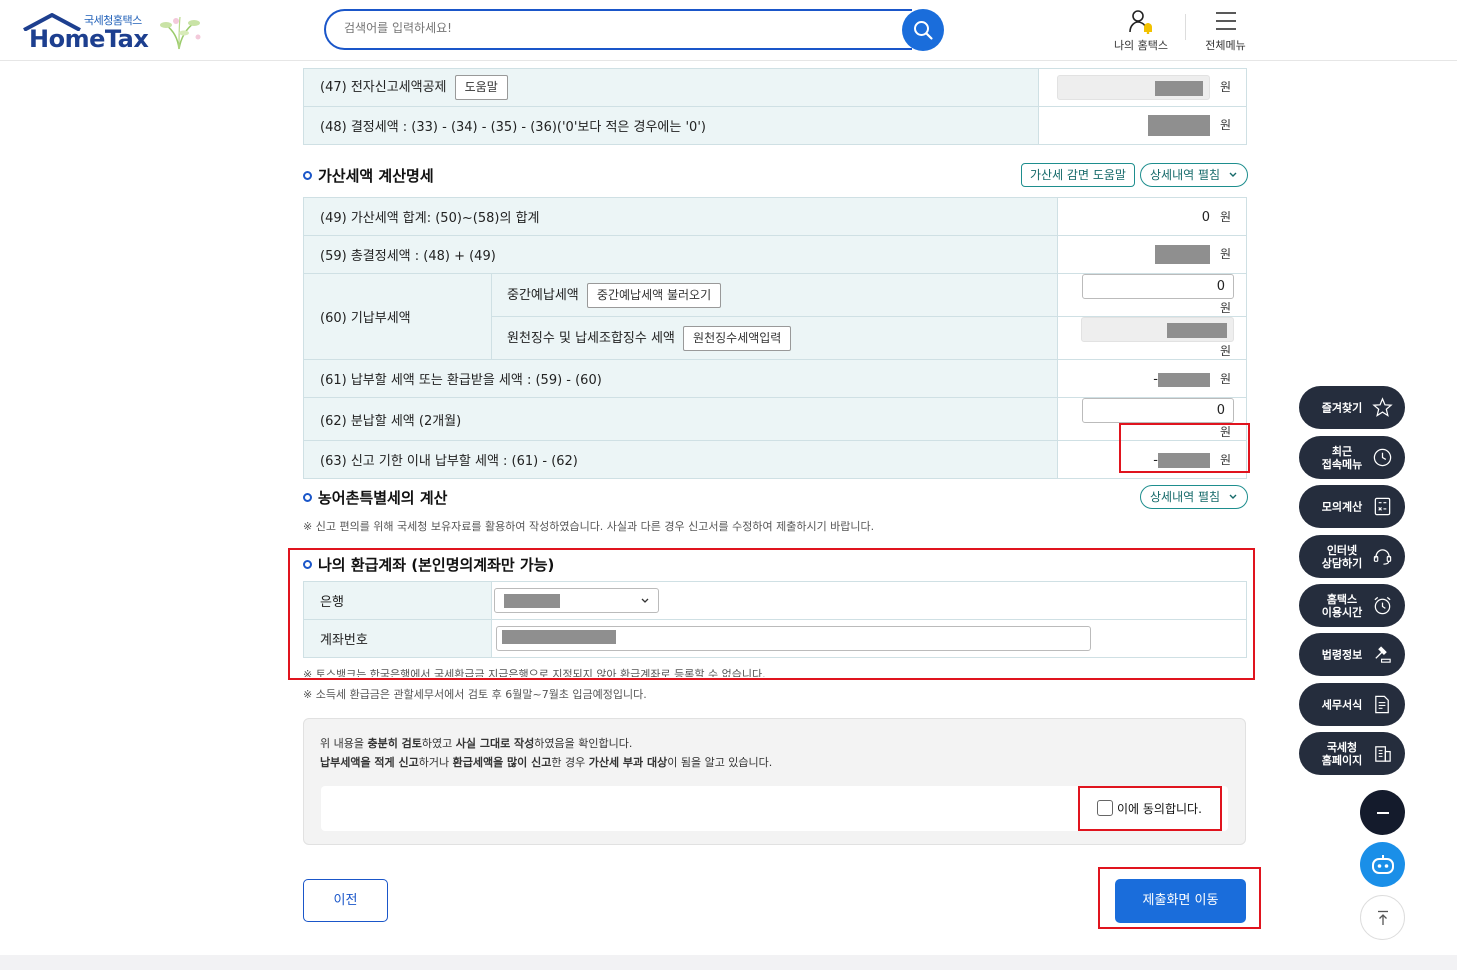 The image size is (1457, 970). I want to click on chat-icon, so click(1382, 557).